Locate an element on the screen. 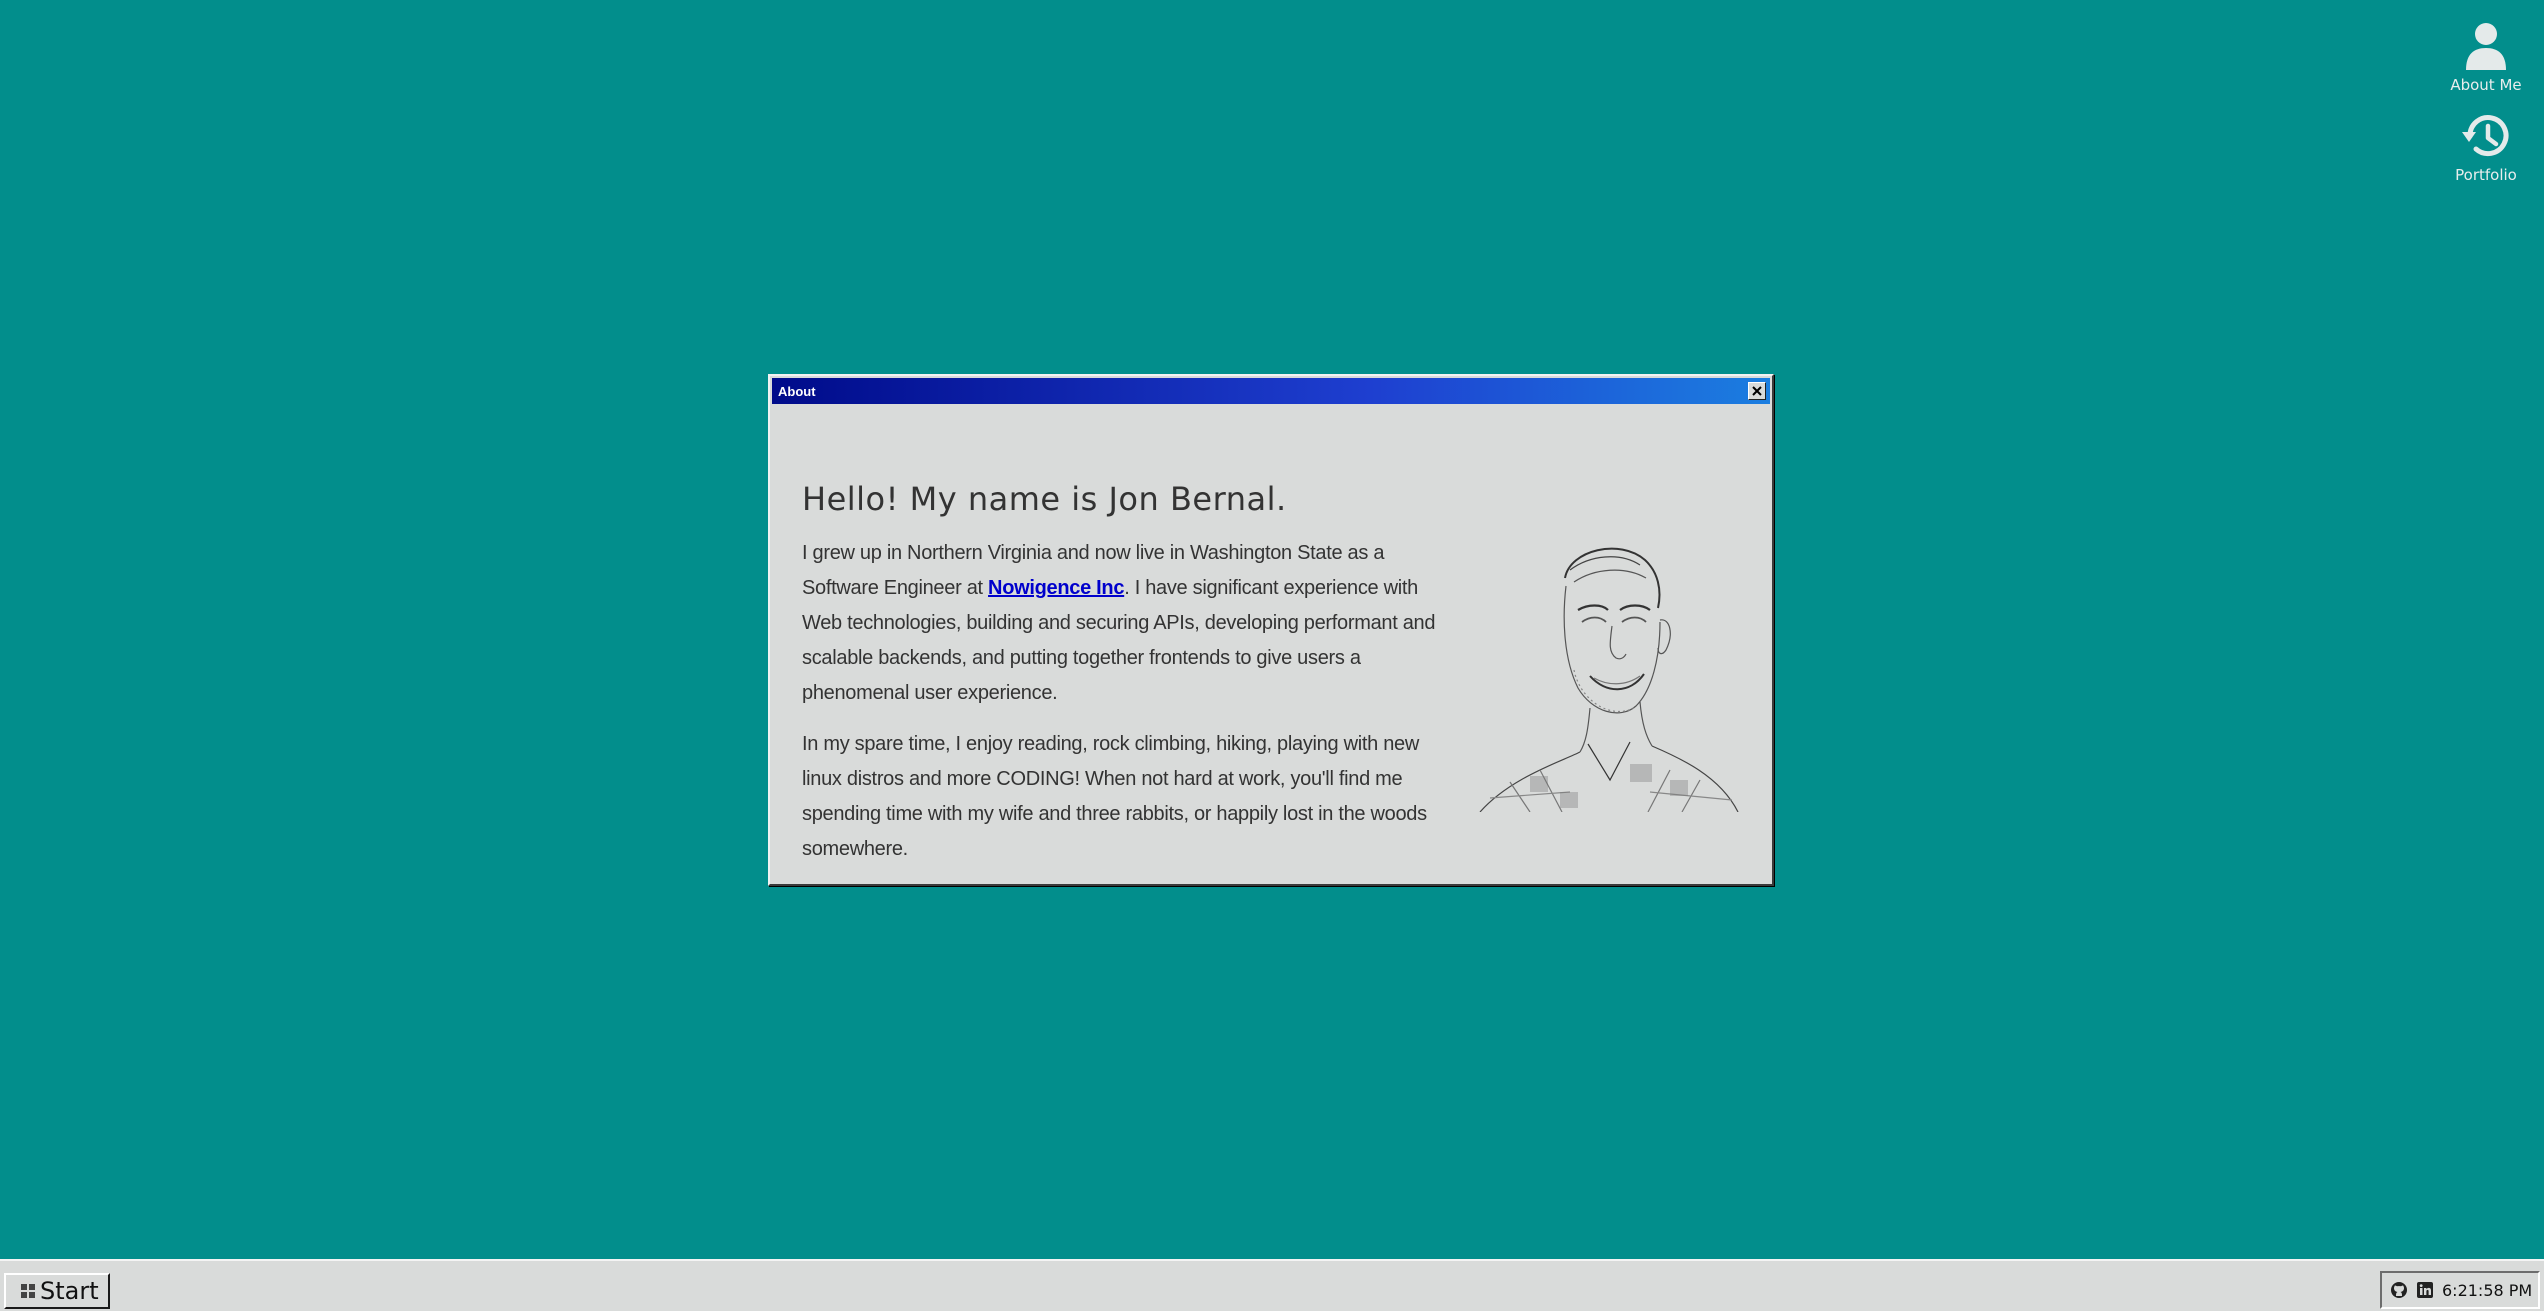 The width and height of the screenshot is (2544, 1311). page-title: Hello! My name is Jon Bernal. is located at coordinates (1044, 499).